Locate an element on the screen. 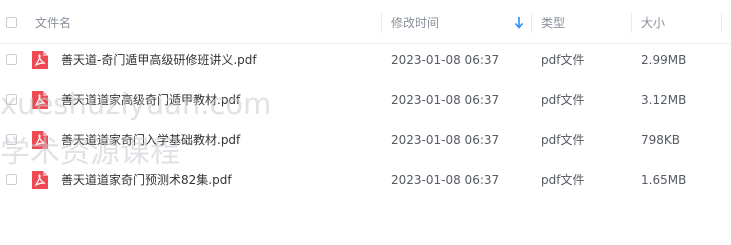 This screenshot has width=731, height=245. column-header-name: 文件名 is located at coordinates (53, 22).